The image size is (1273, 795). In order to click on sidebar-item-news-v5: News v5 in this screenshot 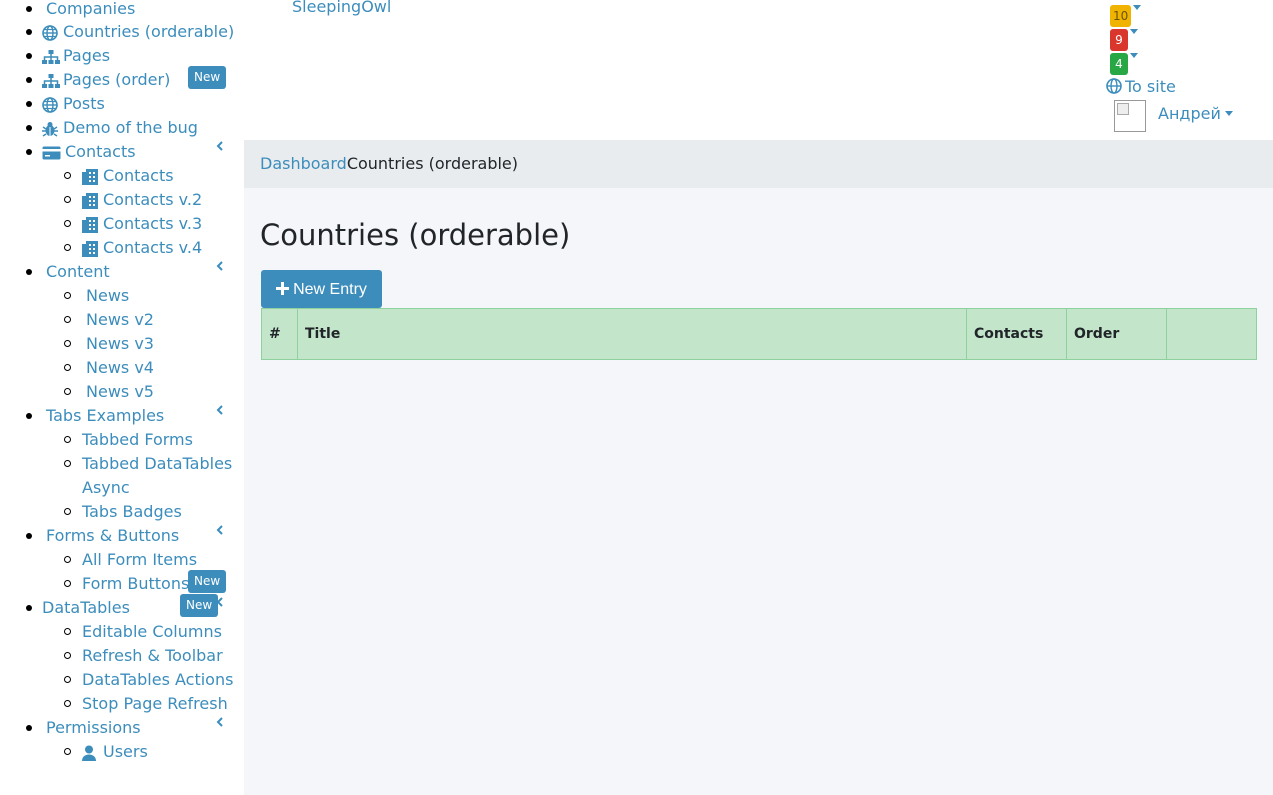, I will do `click(109, 392)`.